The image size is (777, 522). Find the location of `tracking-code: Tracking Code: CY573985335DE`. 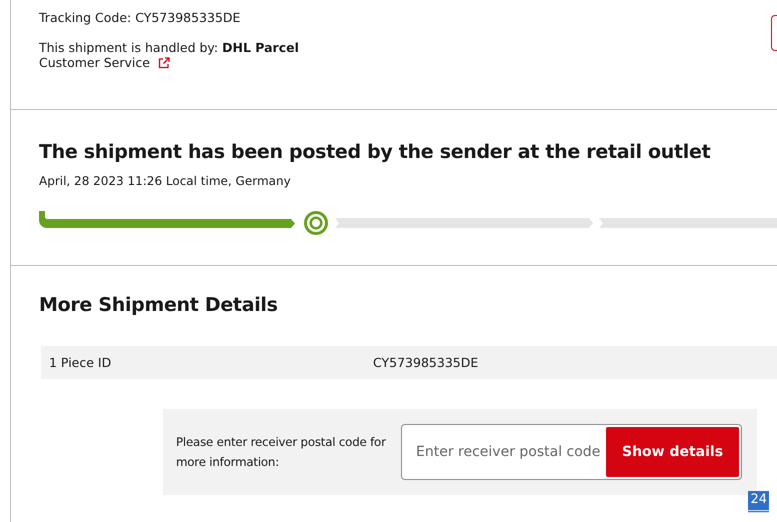

tracking-code: Tracking Code: CY573985335DE is located at coordinates (140, 17).